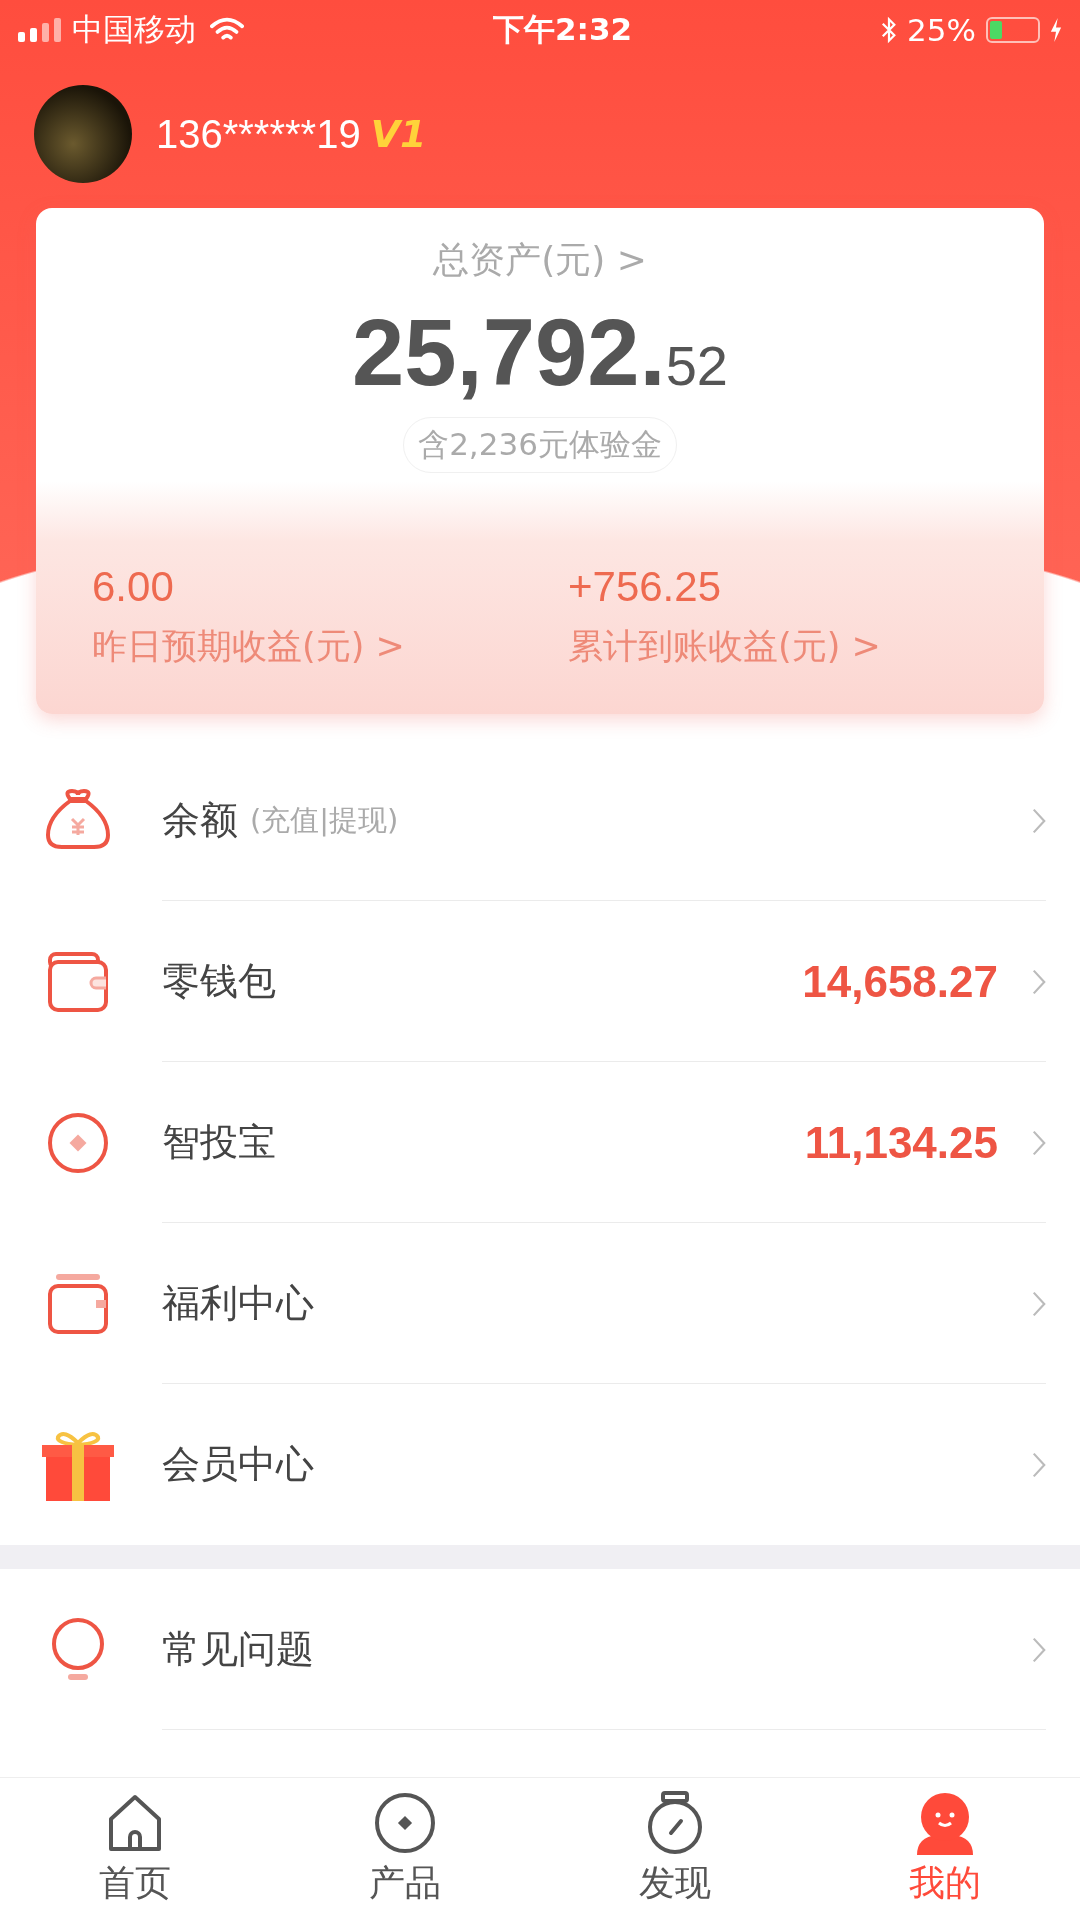 The width and height of the screenshot is (1080, 1921). I want to click on menu-item: 余额, so click(200, 820).